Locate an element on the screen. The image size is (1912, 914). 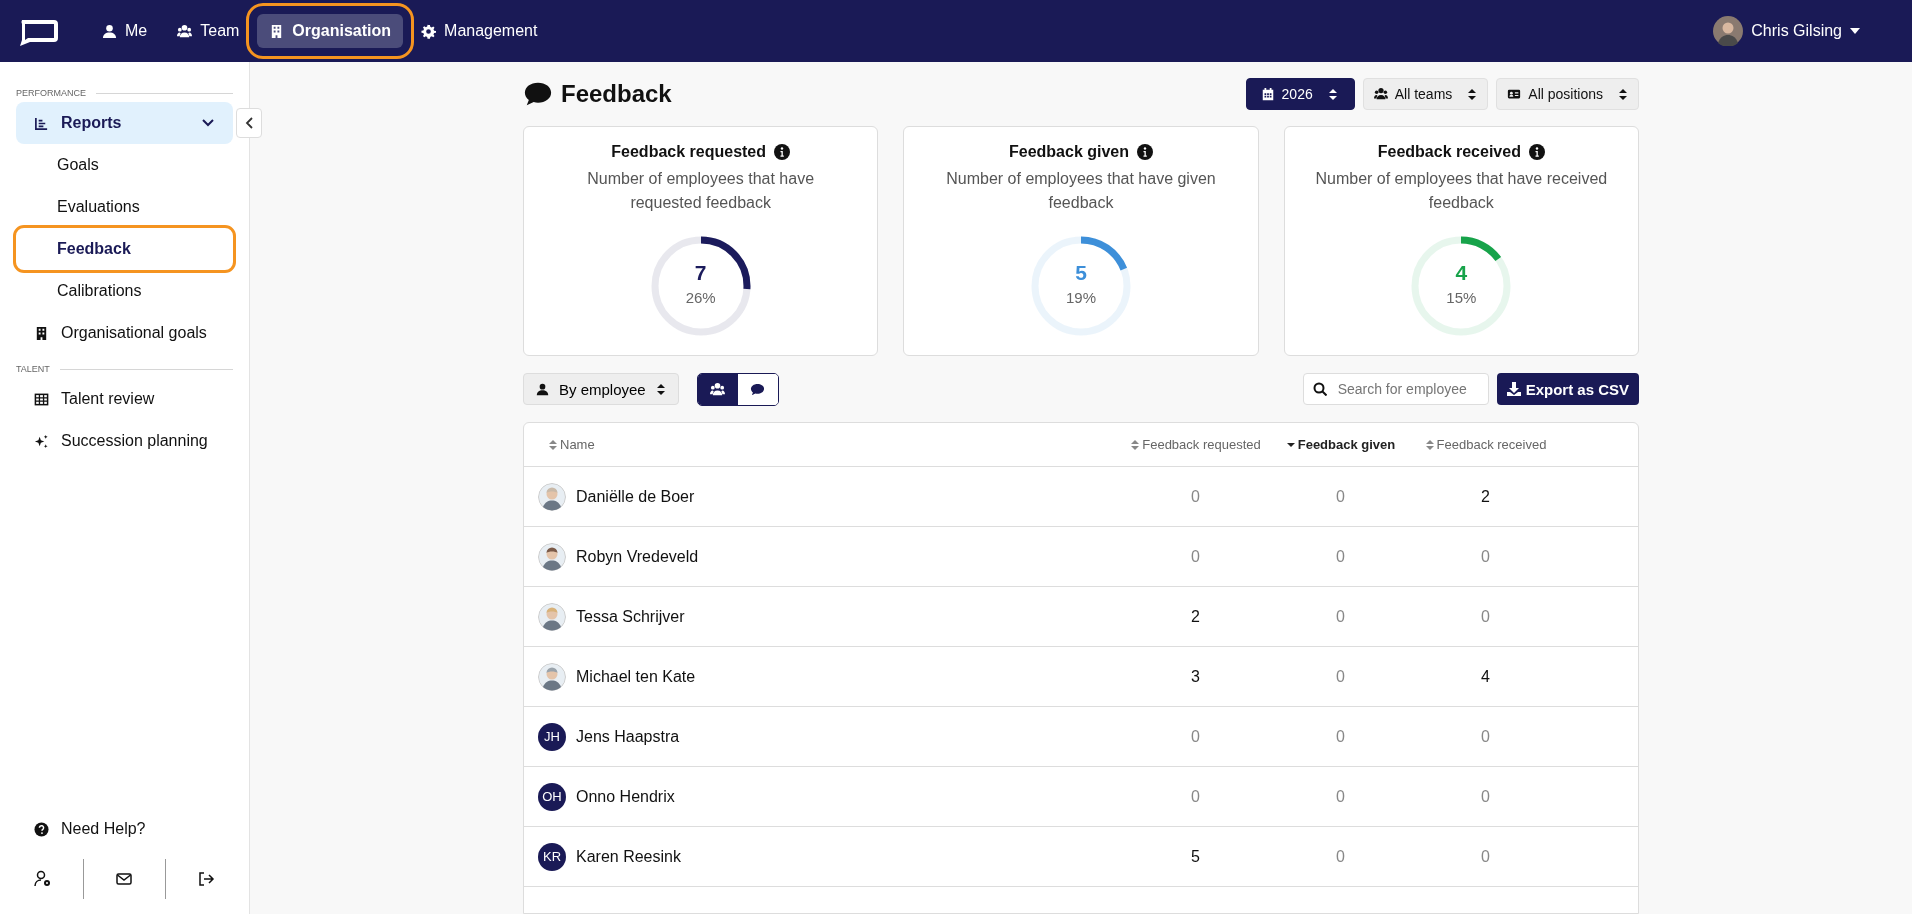
filter-dropdown: All positions is located at coordinates (1567, 94).